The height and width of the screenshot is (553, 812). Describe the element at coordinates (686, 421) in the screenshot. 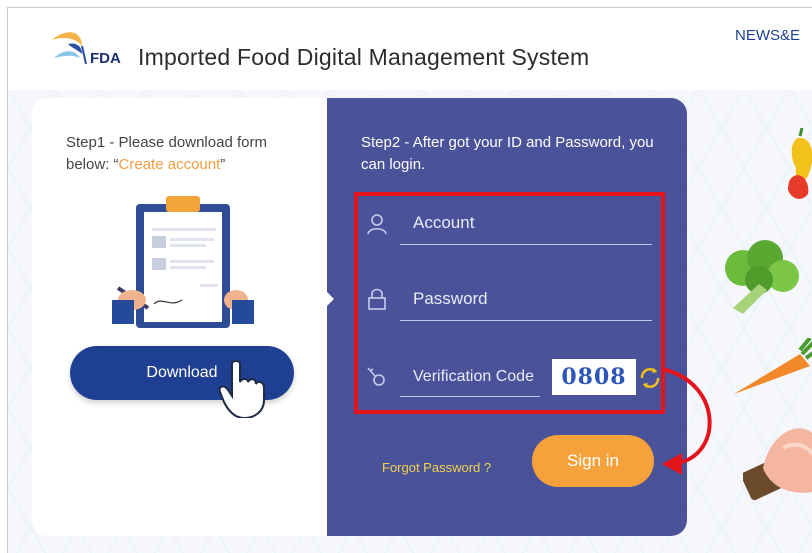

I see `red-arrow-annotation` at that location.